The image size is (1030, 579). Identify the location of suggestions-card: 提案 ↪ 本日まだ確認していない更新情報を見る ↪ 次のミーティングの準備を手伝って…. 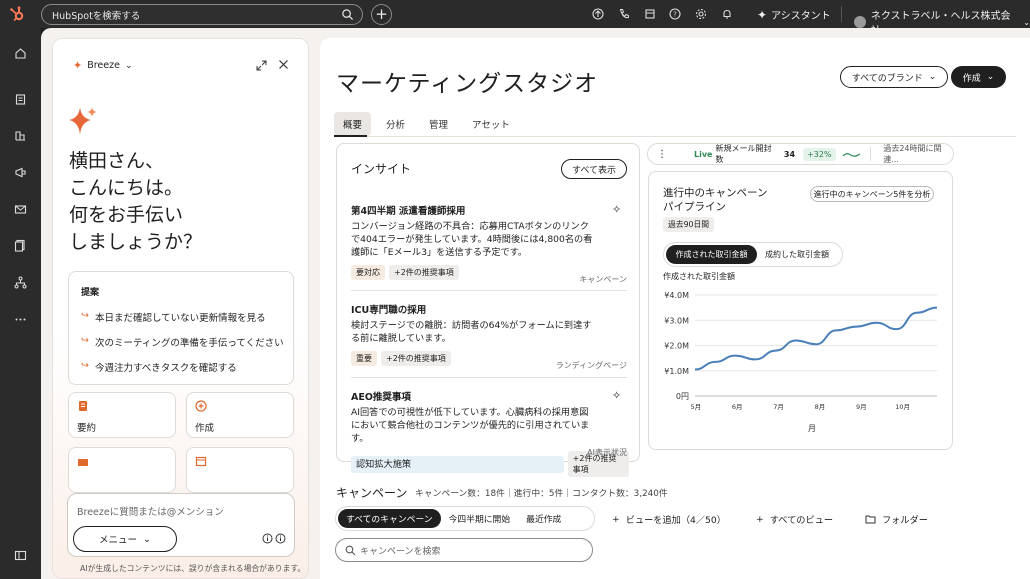
(181, 328).